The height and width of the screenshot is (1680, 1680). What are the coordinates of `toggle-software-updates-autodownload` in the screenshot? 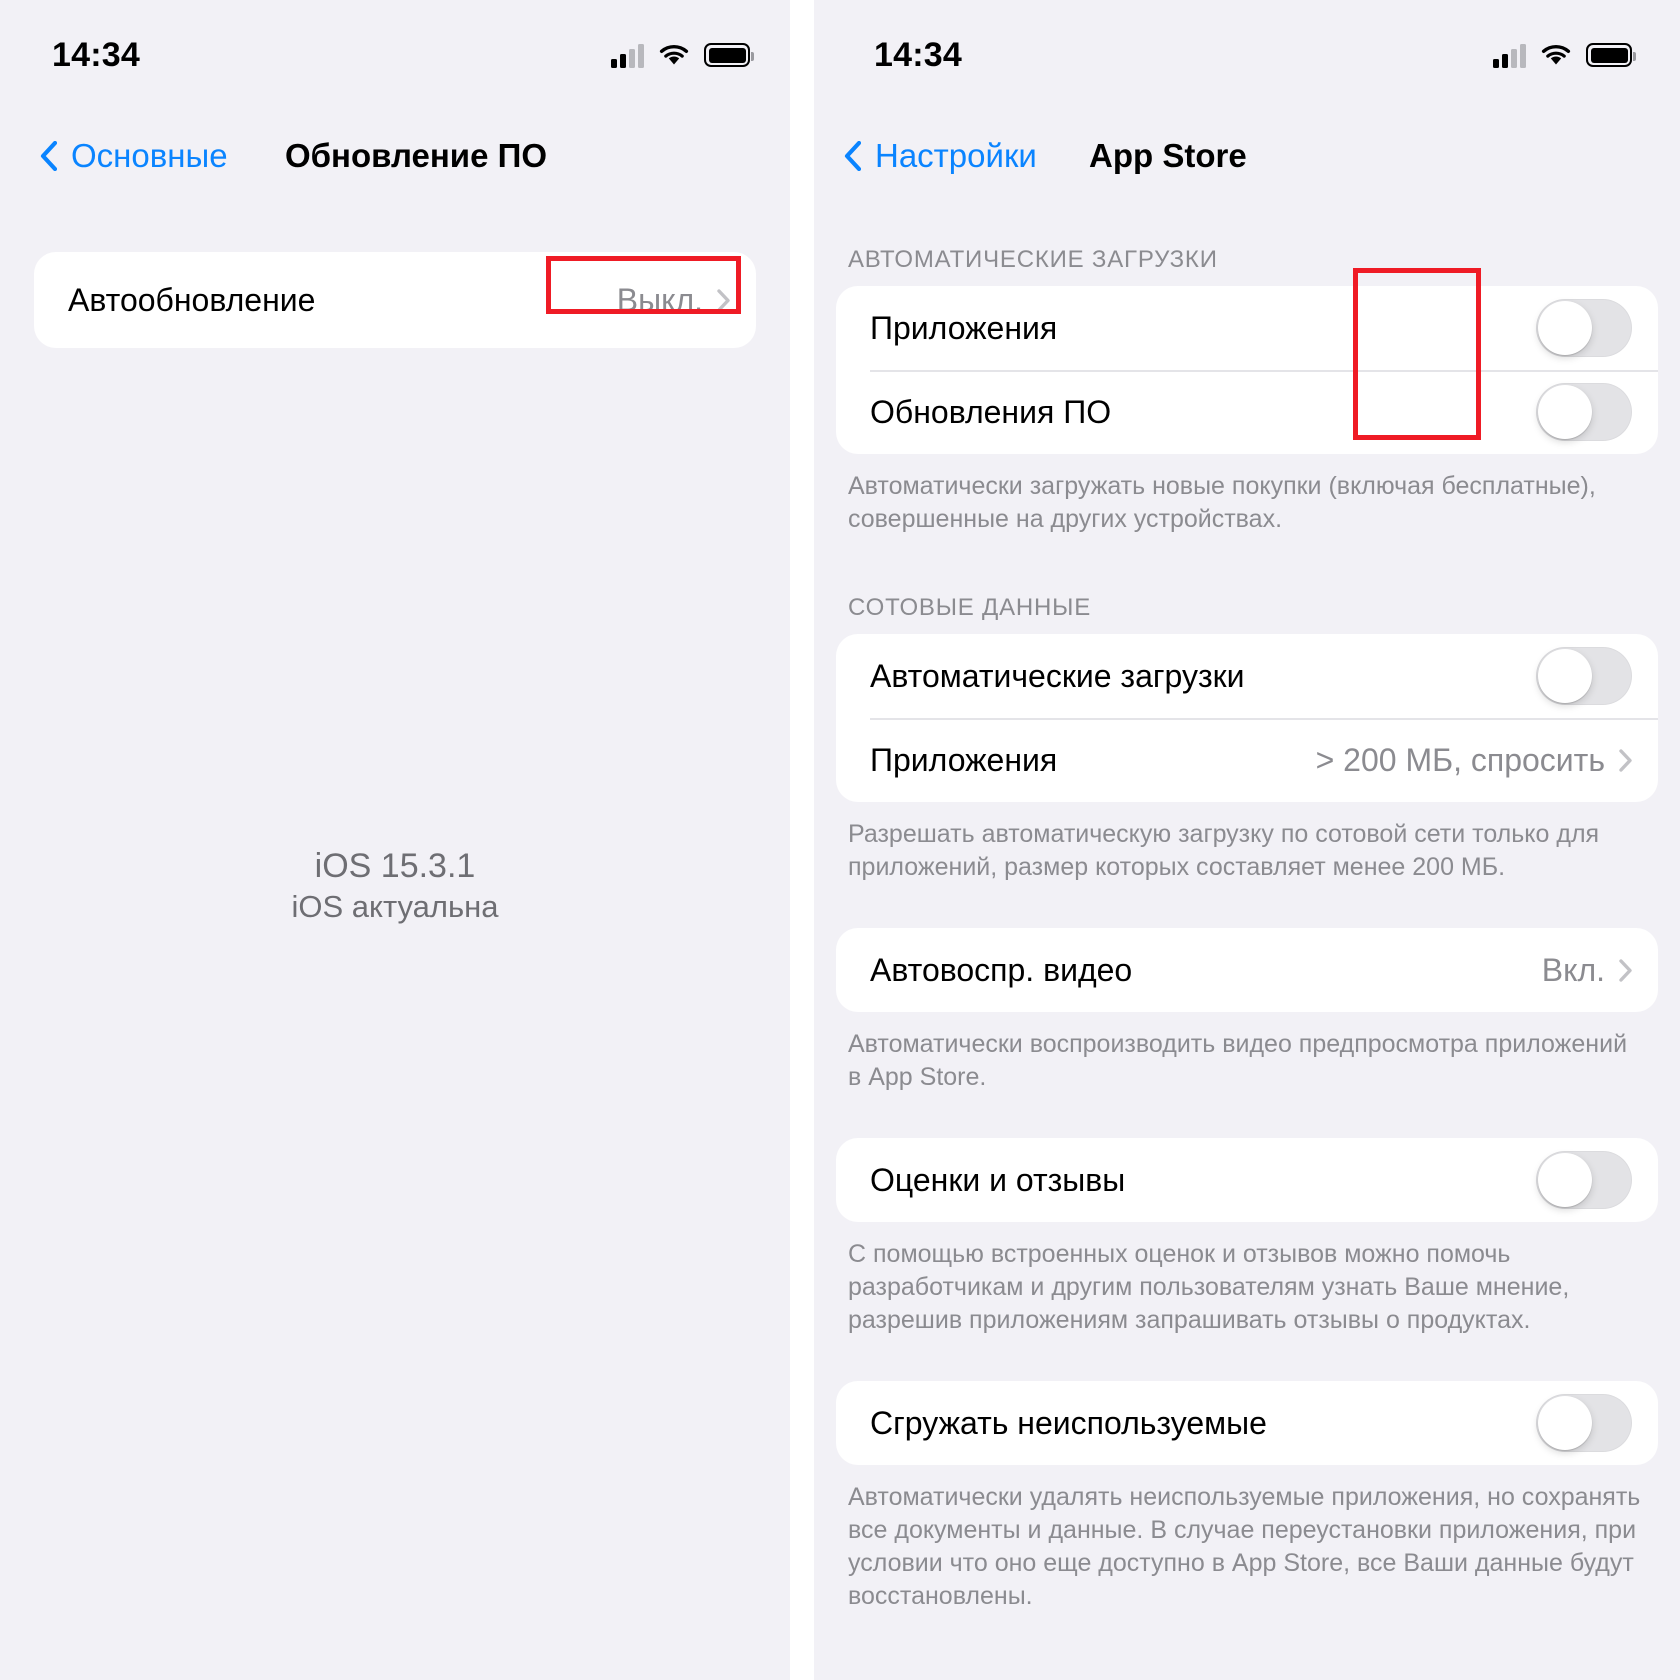 It's located at (1584, 412).